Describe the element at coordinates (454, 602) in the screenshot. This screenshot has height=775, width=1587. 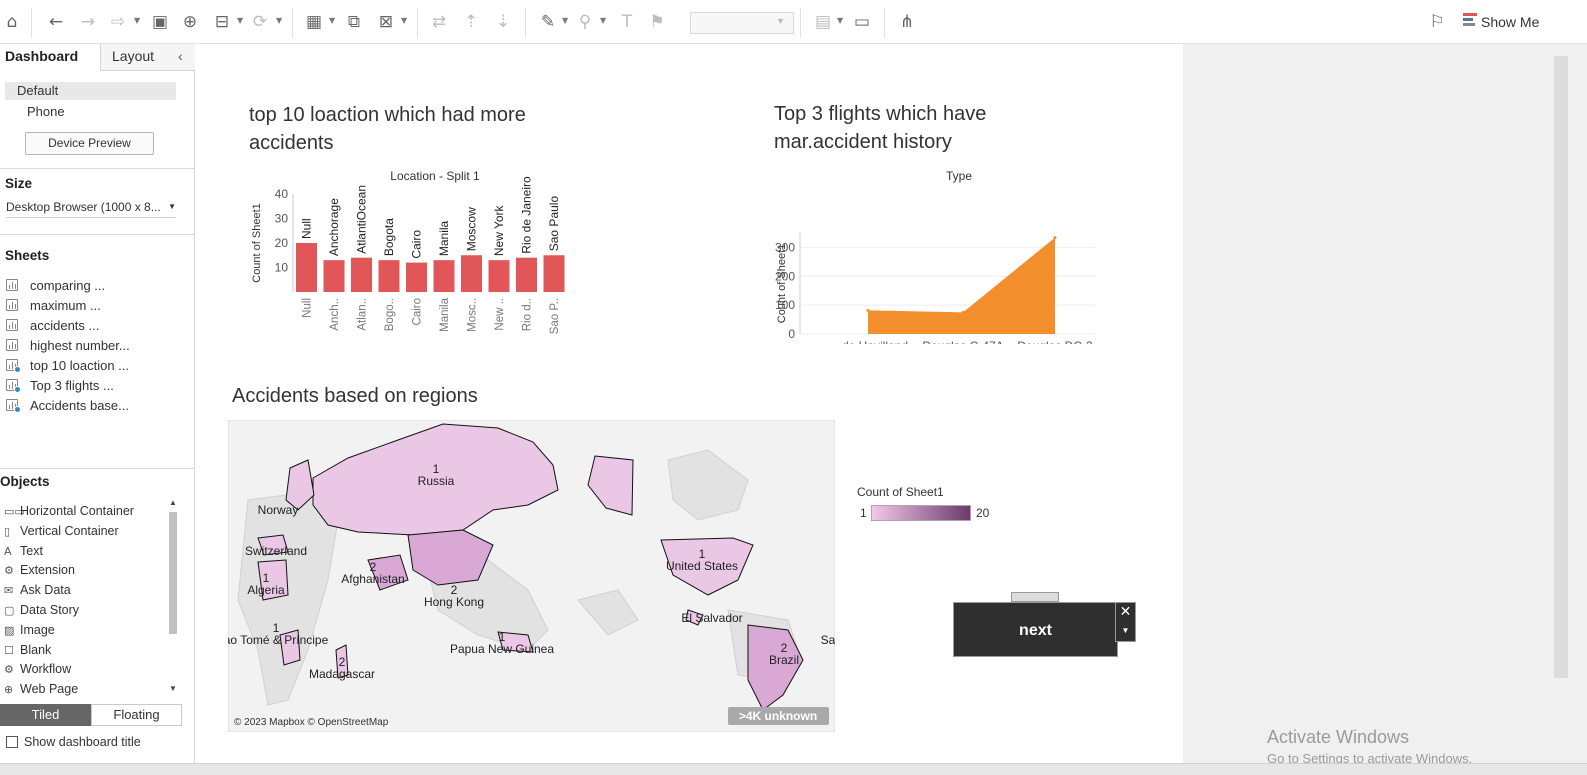
I see `map-region-label: Hong Kong` at that location.